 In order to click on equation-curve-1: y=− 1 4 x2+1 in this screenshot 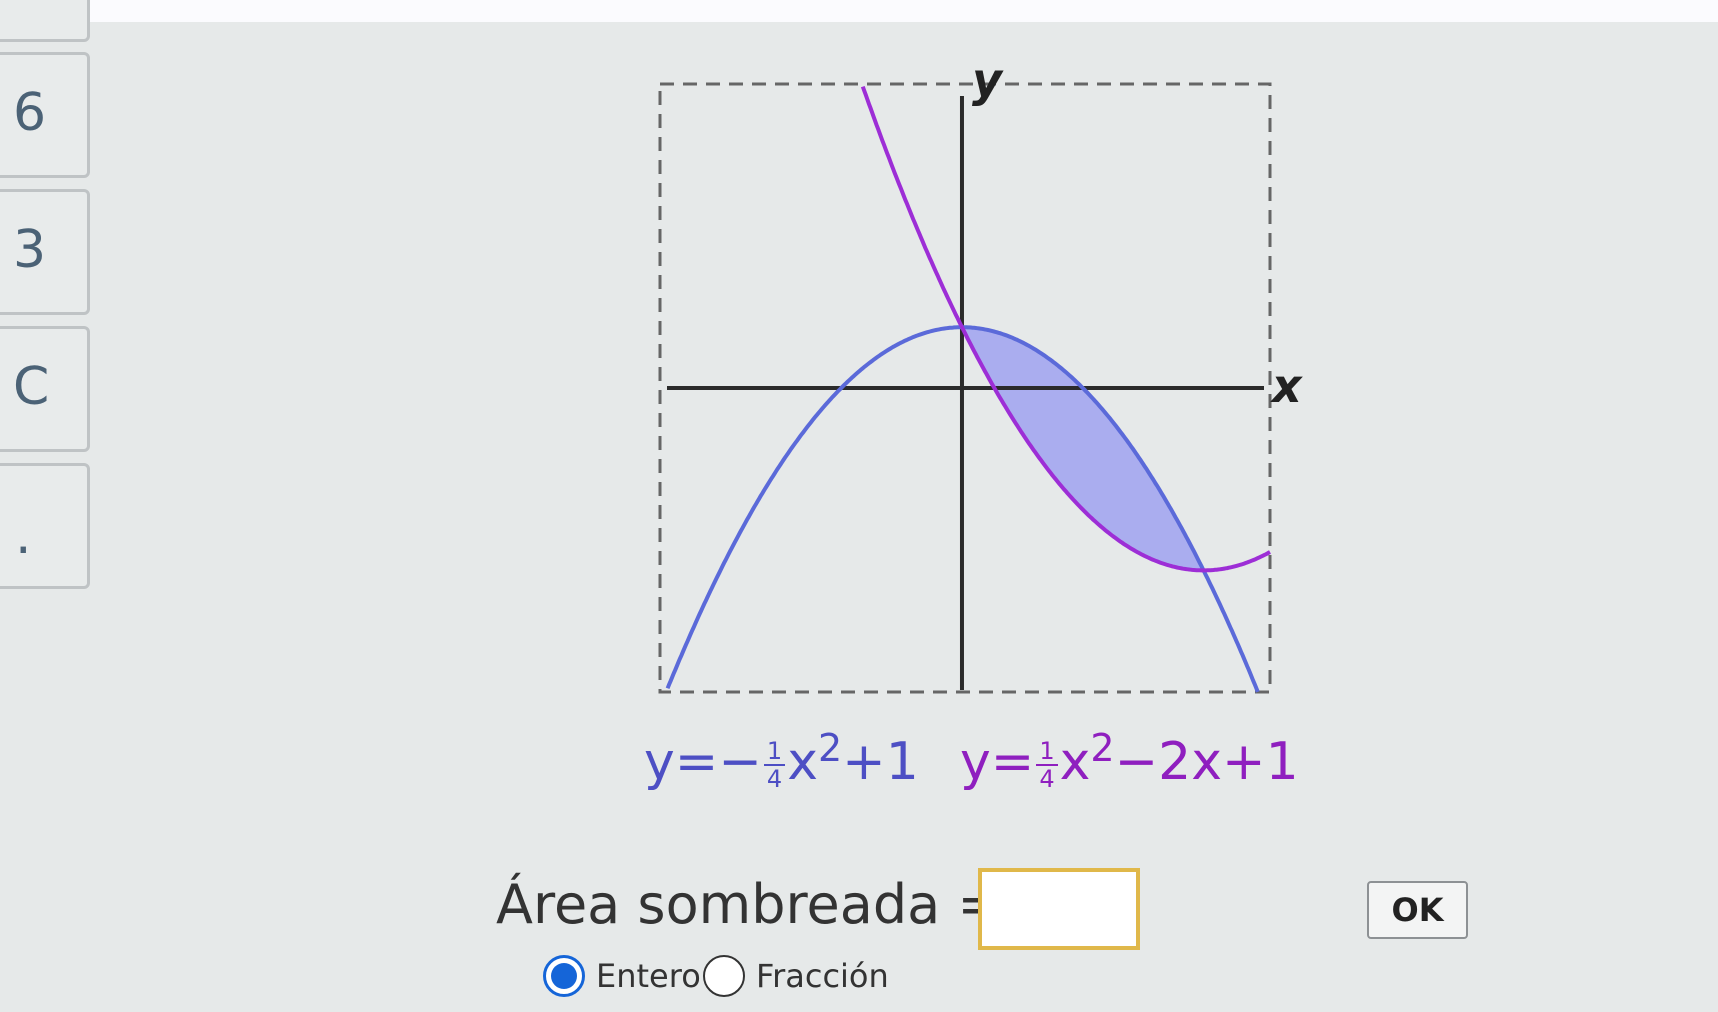, I will do `click(781, 760)`.